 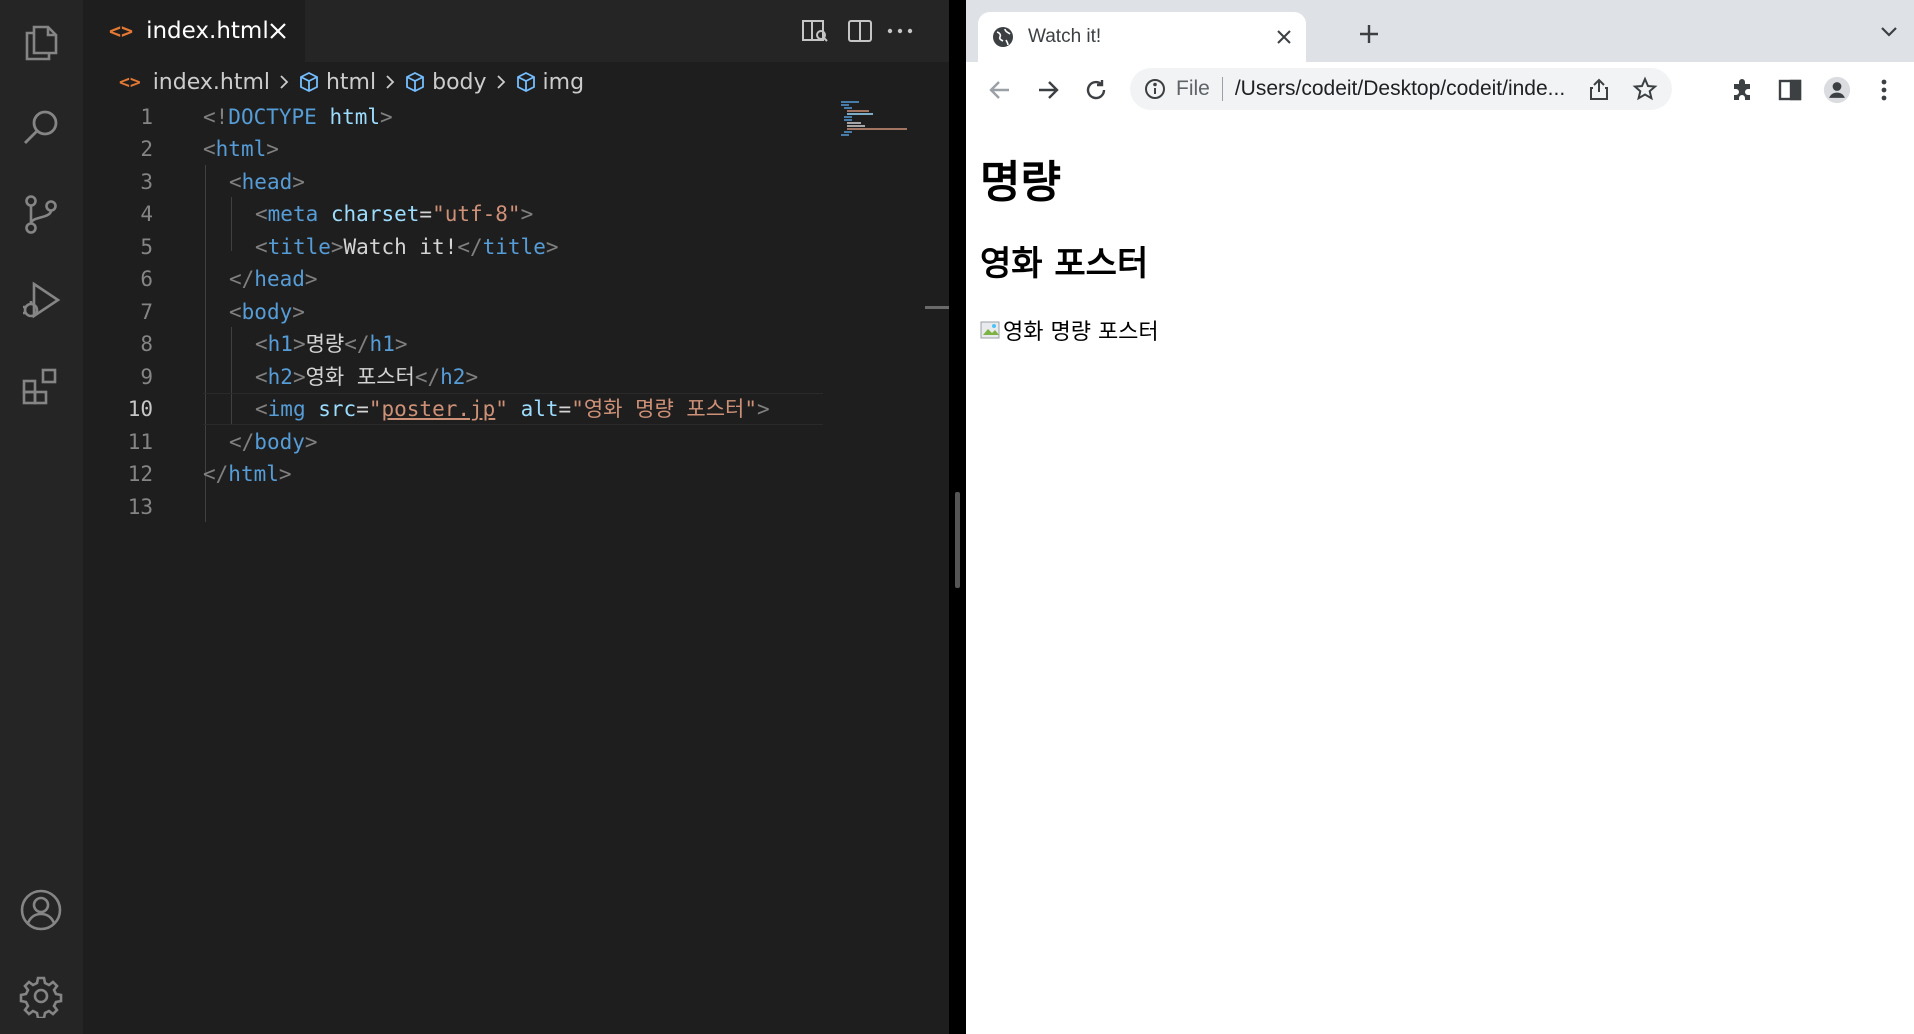 What do you see at coordinates (1000, 90) in the screenshot?
I see `back-arrow-icon` at bounding box center [1000, 90].